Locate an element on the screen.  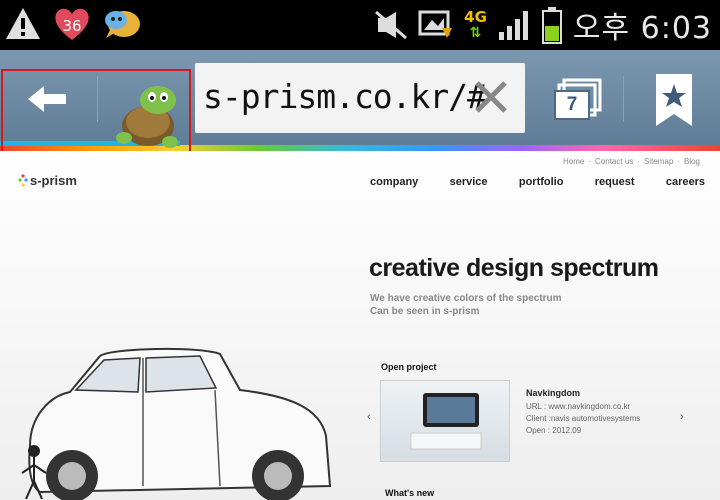
network-4g-indicator: 4G ⇅ is located at coordinates (475, 25).